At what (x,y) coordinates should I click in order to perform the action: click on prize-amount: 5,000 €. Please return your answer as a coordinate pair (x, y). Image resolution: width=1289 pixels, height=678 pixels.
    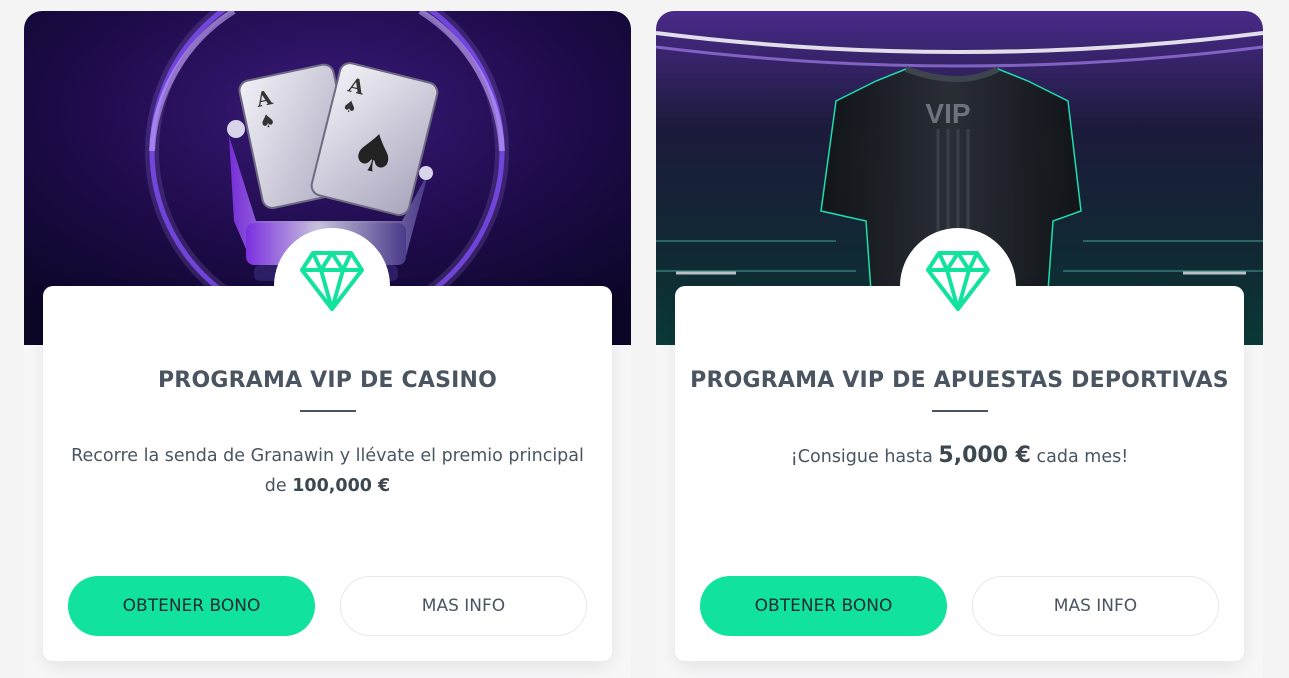
    Looking at the image, I should click on (984, 455).